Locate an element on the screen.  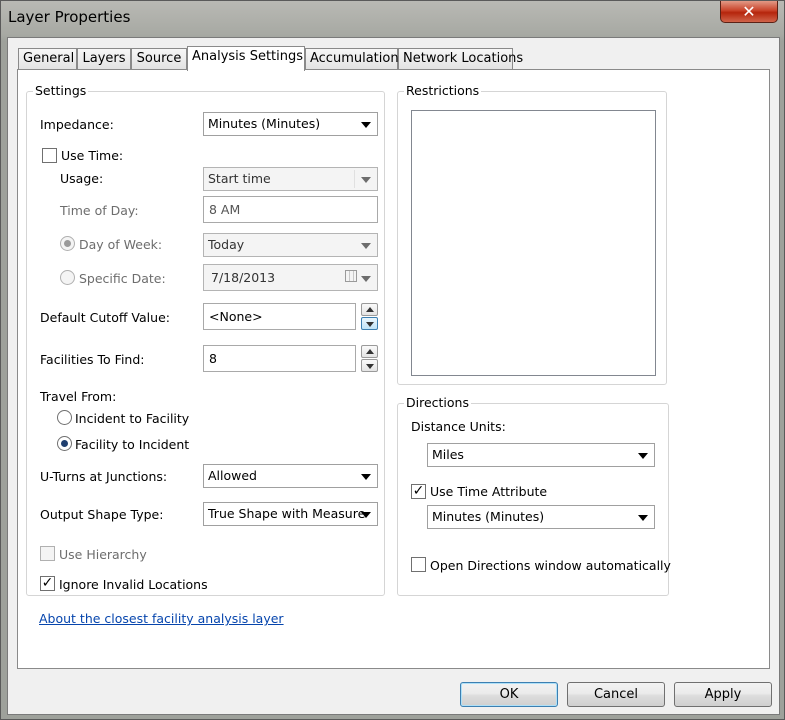
impedance-dropdown: Minutes (Minutes) is located at coordinates (290, 124).